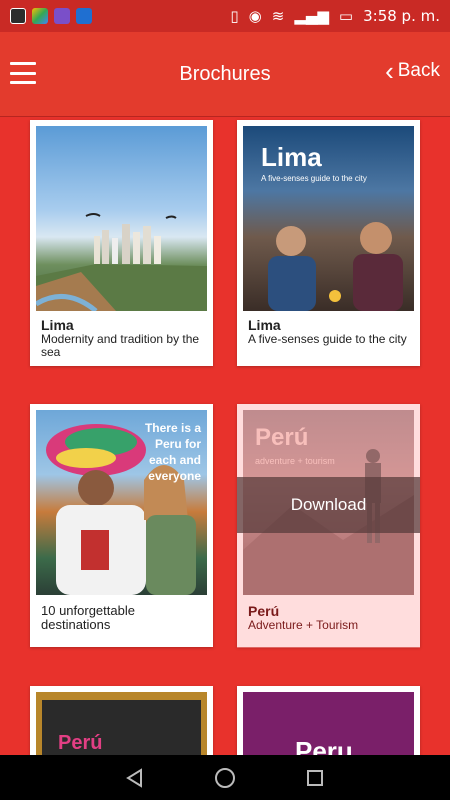 This screenshot has width=450, height=800. What do you see at coordinates (418, 70) in the screenshot?
I see `back-label: Back` at bounding box center [418, 70].